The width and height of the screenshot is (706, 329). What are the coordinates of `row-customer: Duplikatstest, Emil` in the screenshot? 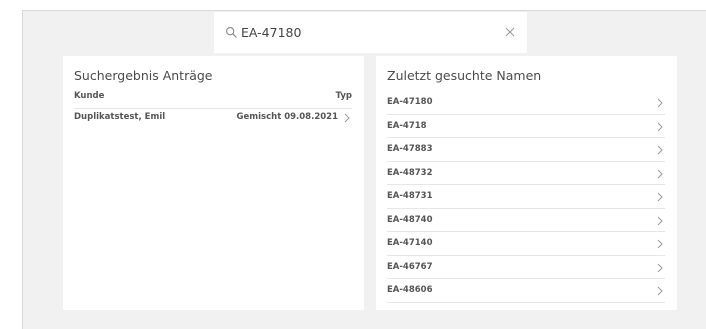 It's located at (120, 117).